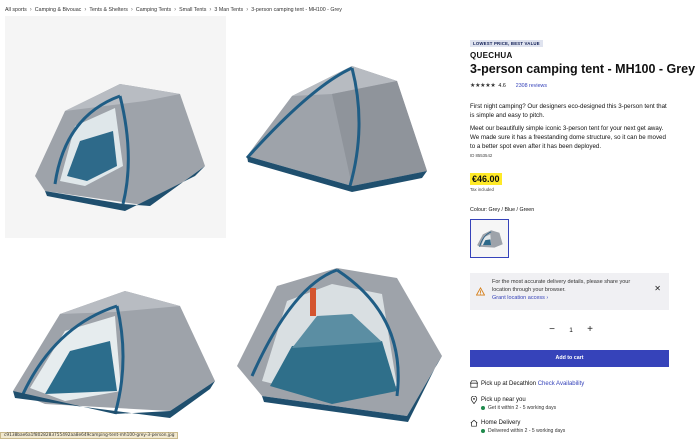 This screenshot has height=439, width=700. I want to click on warning-icon, so click(480, 291).